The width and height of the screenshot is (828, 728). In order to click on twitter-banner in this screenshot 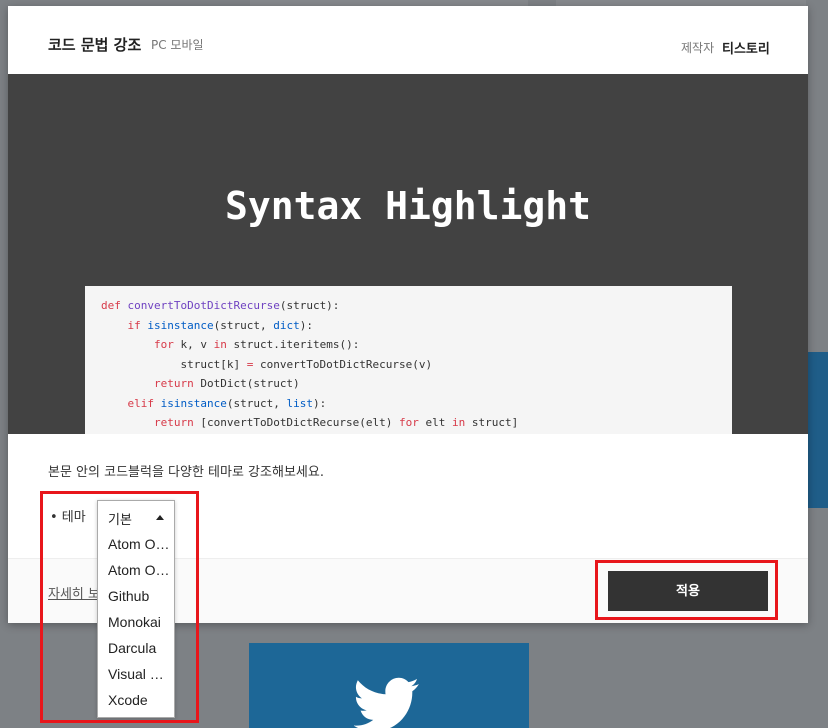, I will do `click(389, 685)`.